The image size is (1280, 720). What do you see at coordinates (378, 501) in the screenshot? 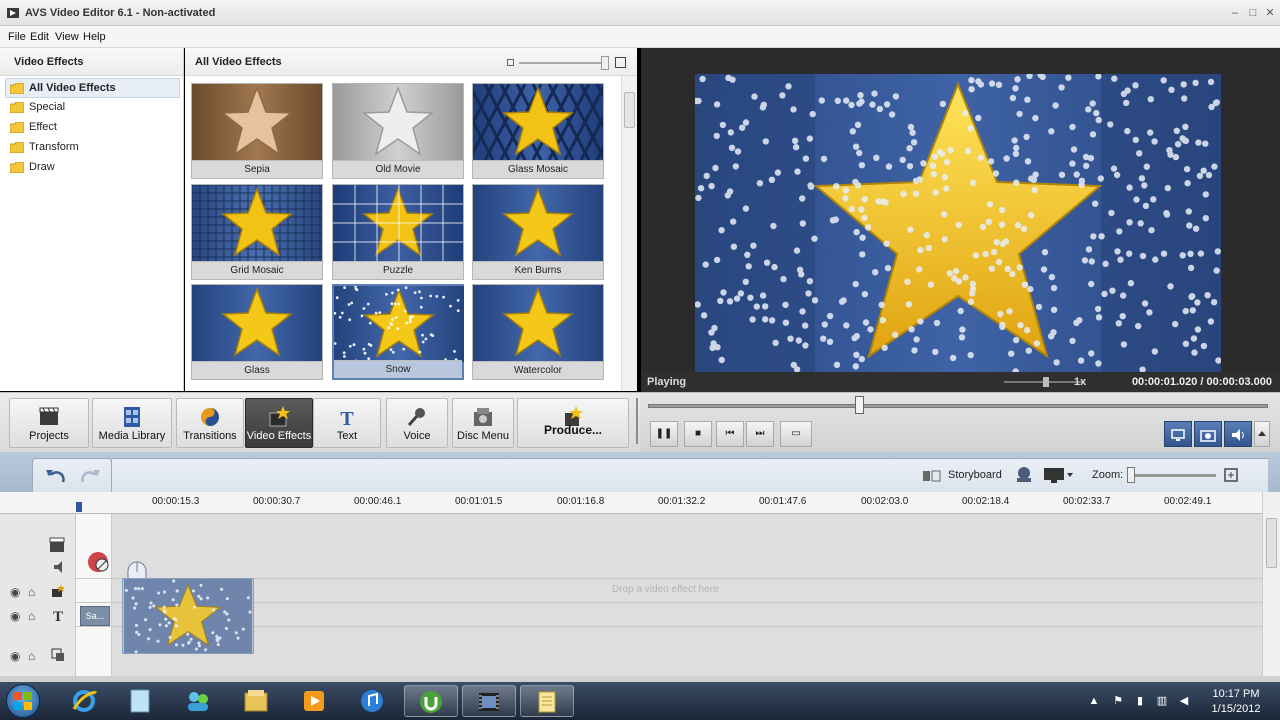
I see `ruler-tick: 00:00:46.1` at bounding box center [378, 501].